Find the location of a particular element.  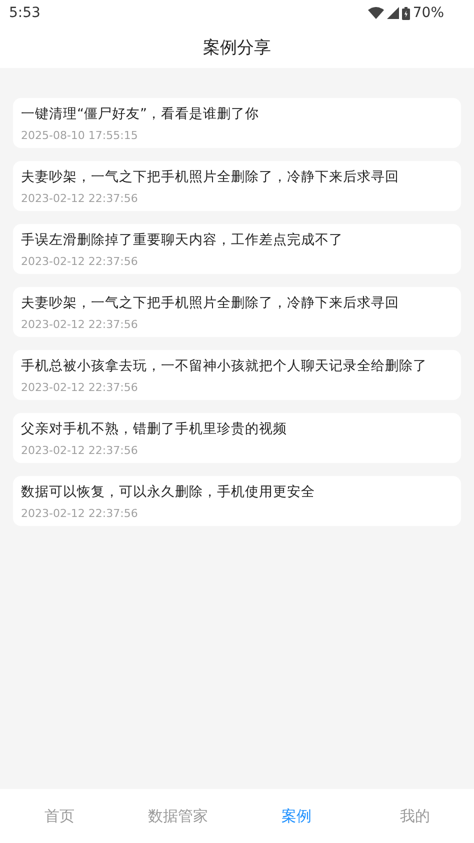

case-date: 2025-08-10 17:55:15 is located at coordinates (80, 135).